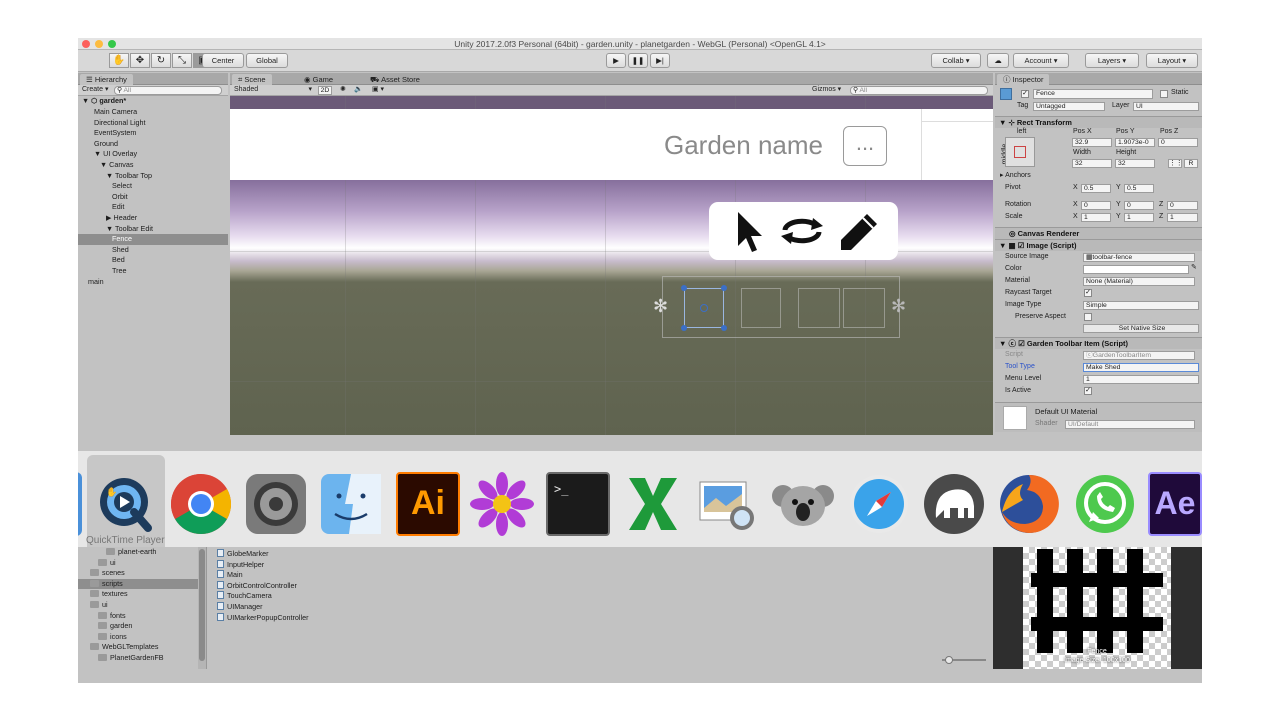 This screenshot has width=1280, height=720. I want to click on width-input: 32, so click(1092, 163).